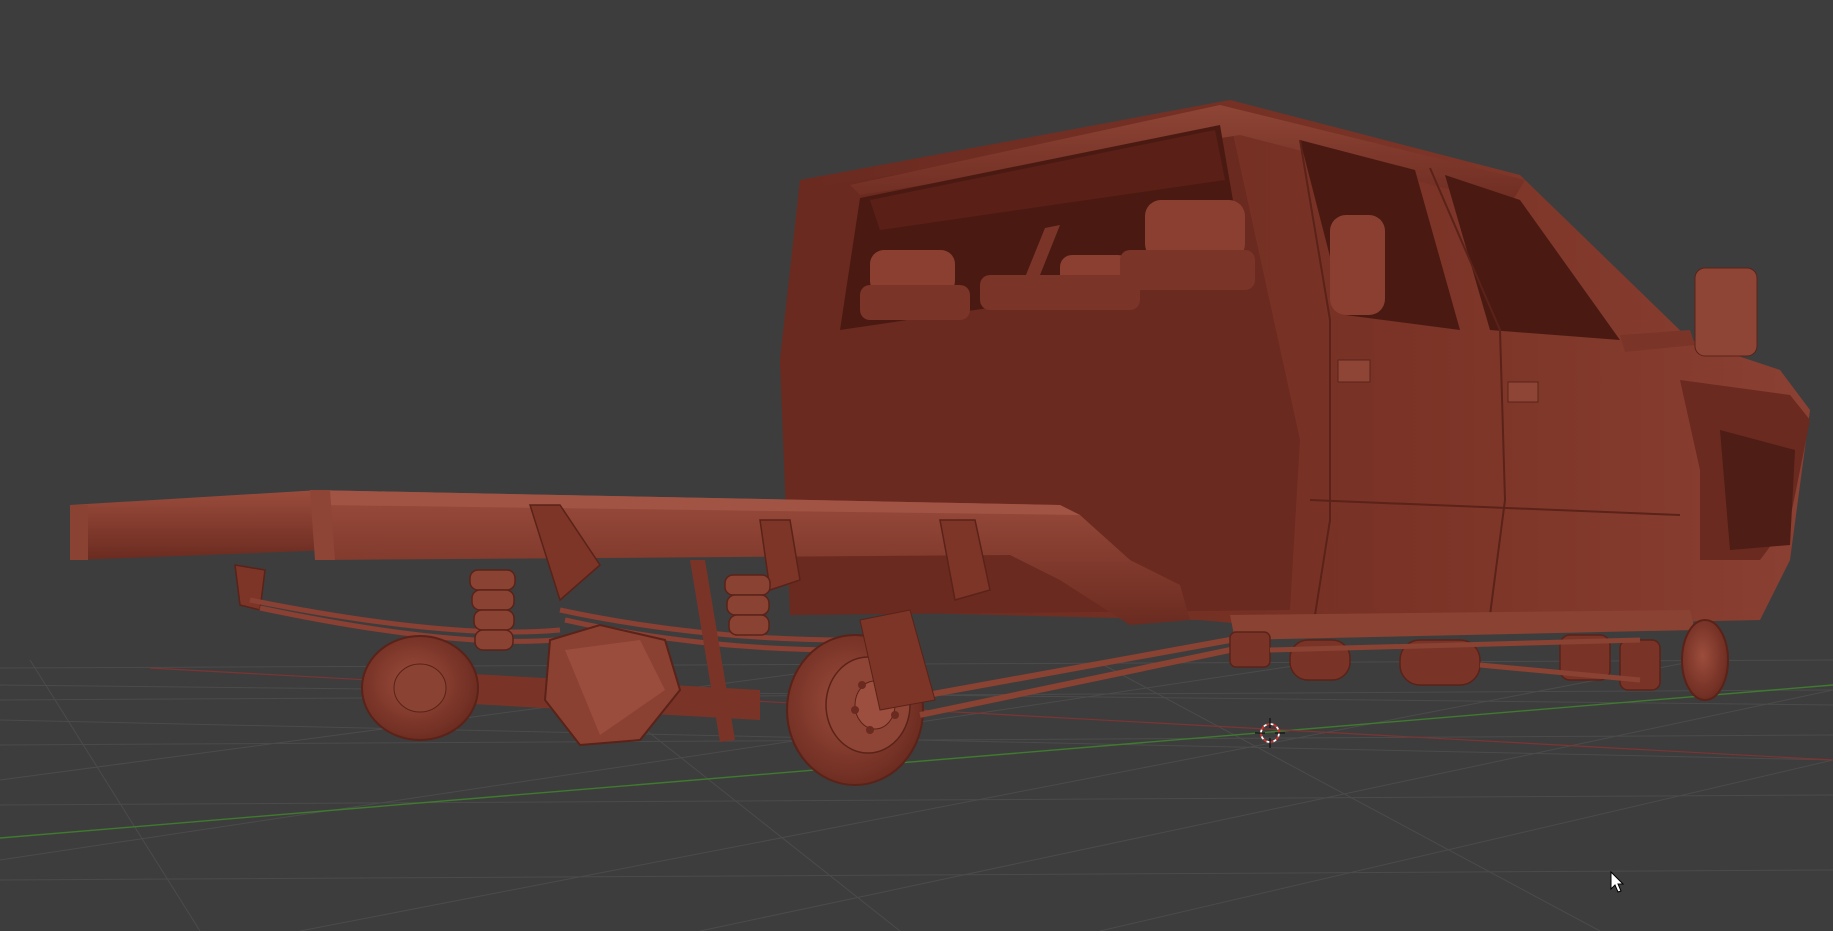 This screenshot has height=931, width=1833. I want to click on front-wheel-well, so click(1757, 490).